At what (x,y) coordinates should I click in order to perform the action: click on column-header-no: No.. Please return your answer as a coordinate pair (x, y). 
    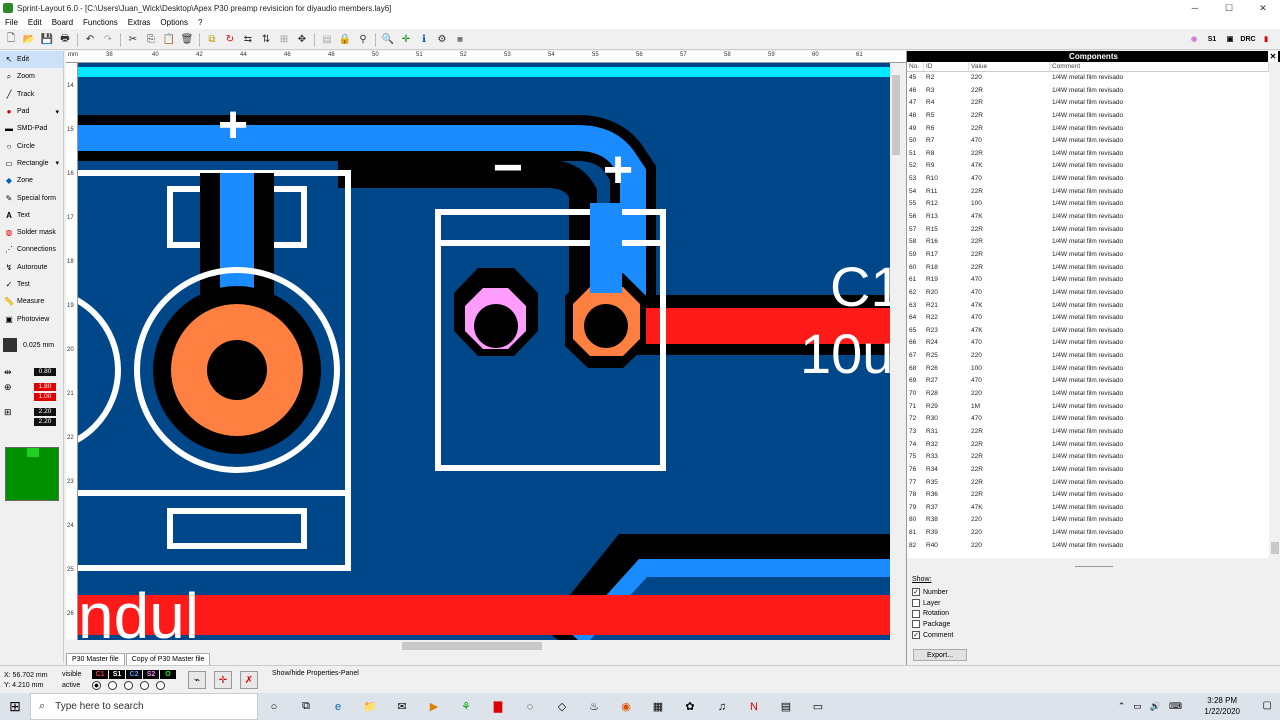
    Looking at the image, I should click on (915, 66).